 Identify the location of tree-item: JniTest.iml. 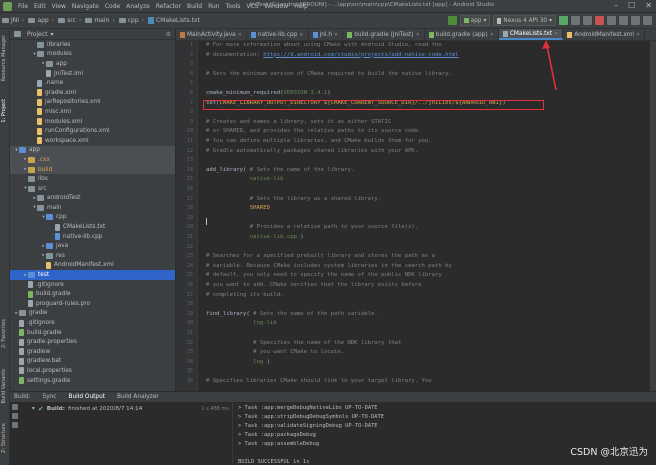
(92, 74).